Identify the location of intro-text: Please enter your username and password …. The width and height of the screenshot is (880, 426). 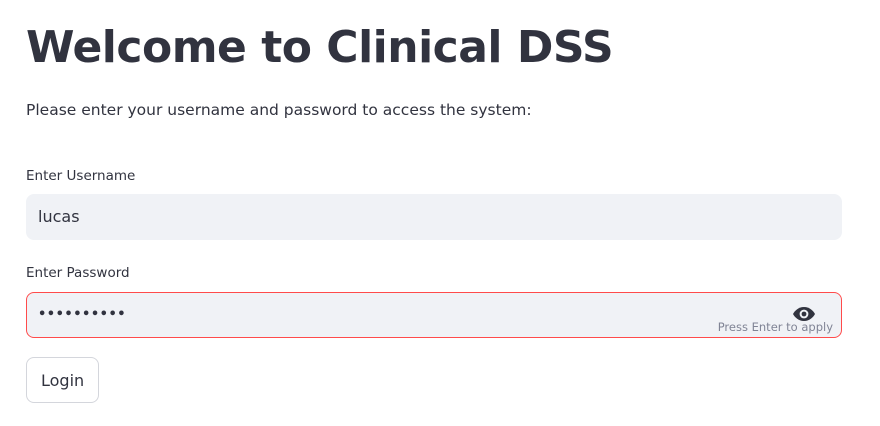
(279, 110).